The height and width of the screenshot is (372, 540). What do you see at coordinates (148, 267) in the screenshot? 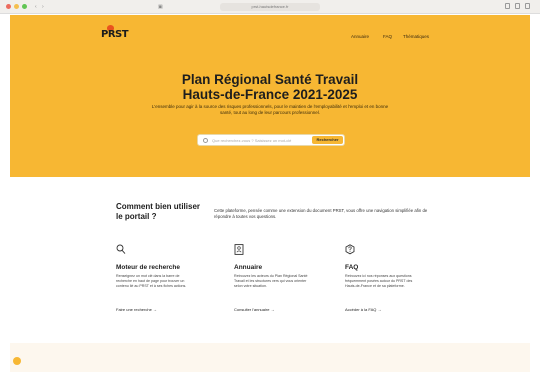
I see `card-title: Moteur de recherche` at bounding box center [148, 267].